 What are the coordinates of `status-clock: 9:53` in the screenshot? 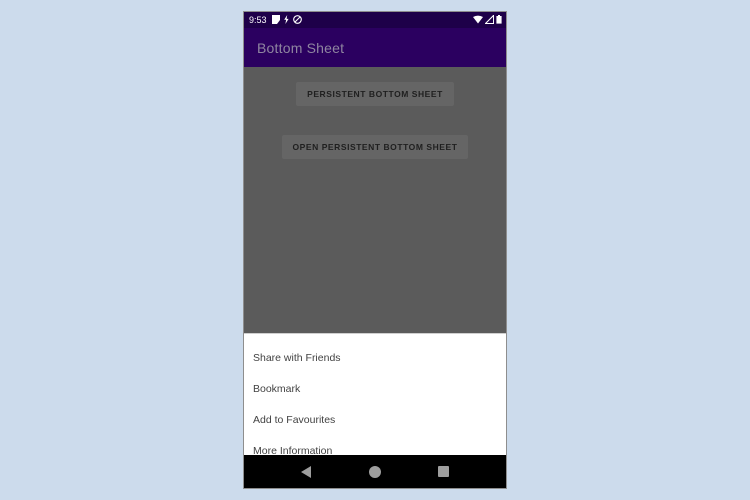 It's located at (258, 19).